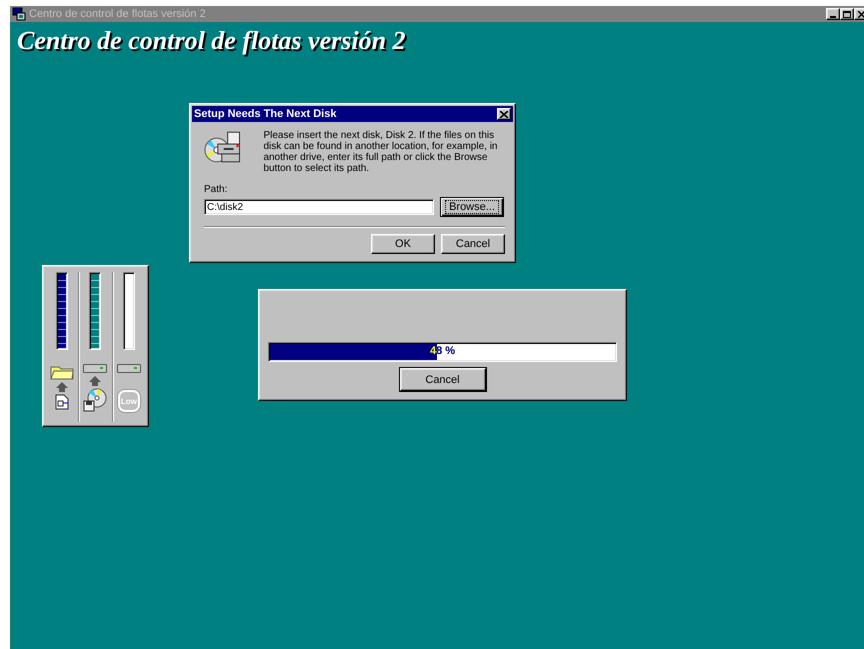 The height and width of the screenshot is (649, 864). What do you see at coordinates (129, 401) in the screenshot?
I see `low-sign: Low` at bounding box center [129, 401].